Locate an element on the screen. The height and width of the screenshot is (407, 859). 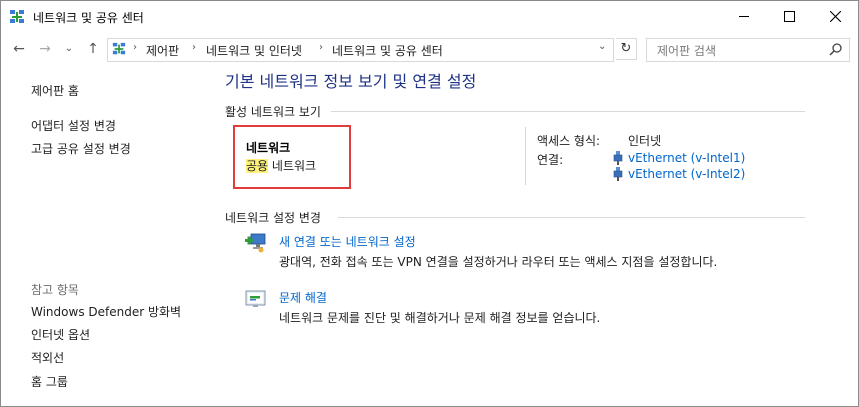
close-icon is located at coordinates (835, 16).